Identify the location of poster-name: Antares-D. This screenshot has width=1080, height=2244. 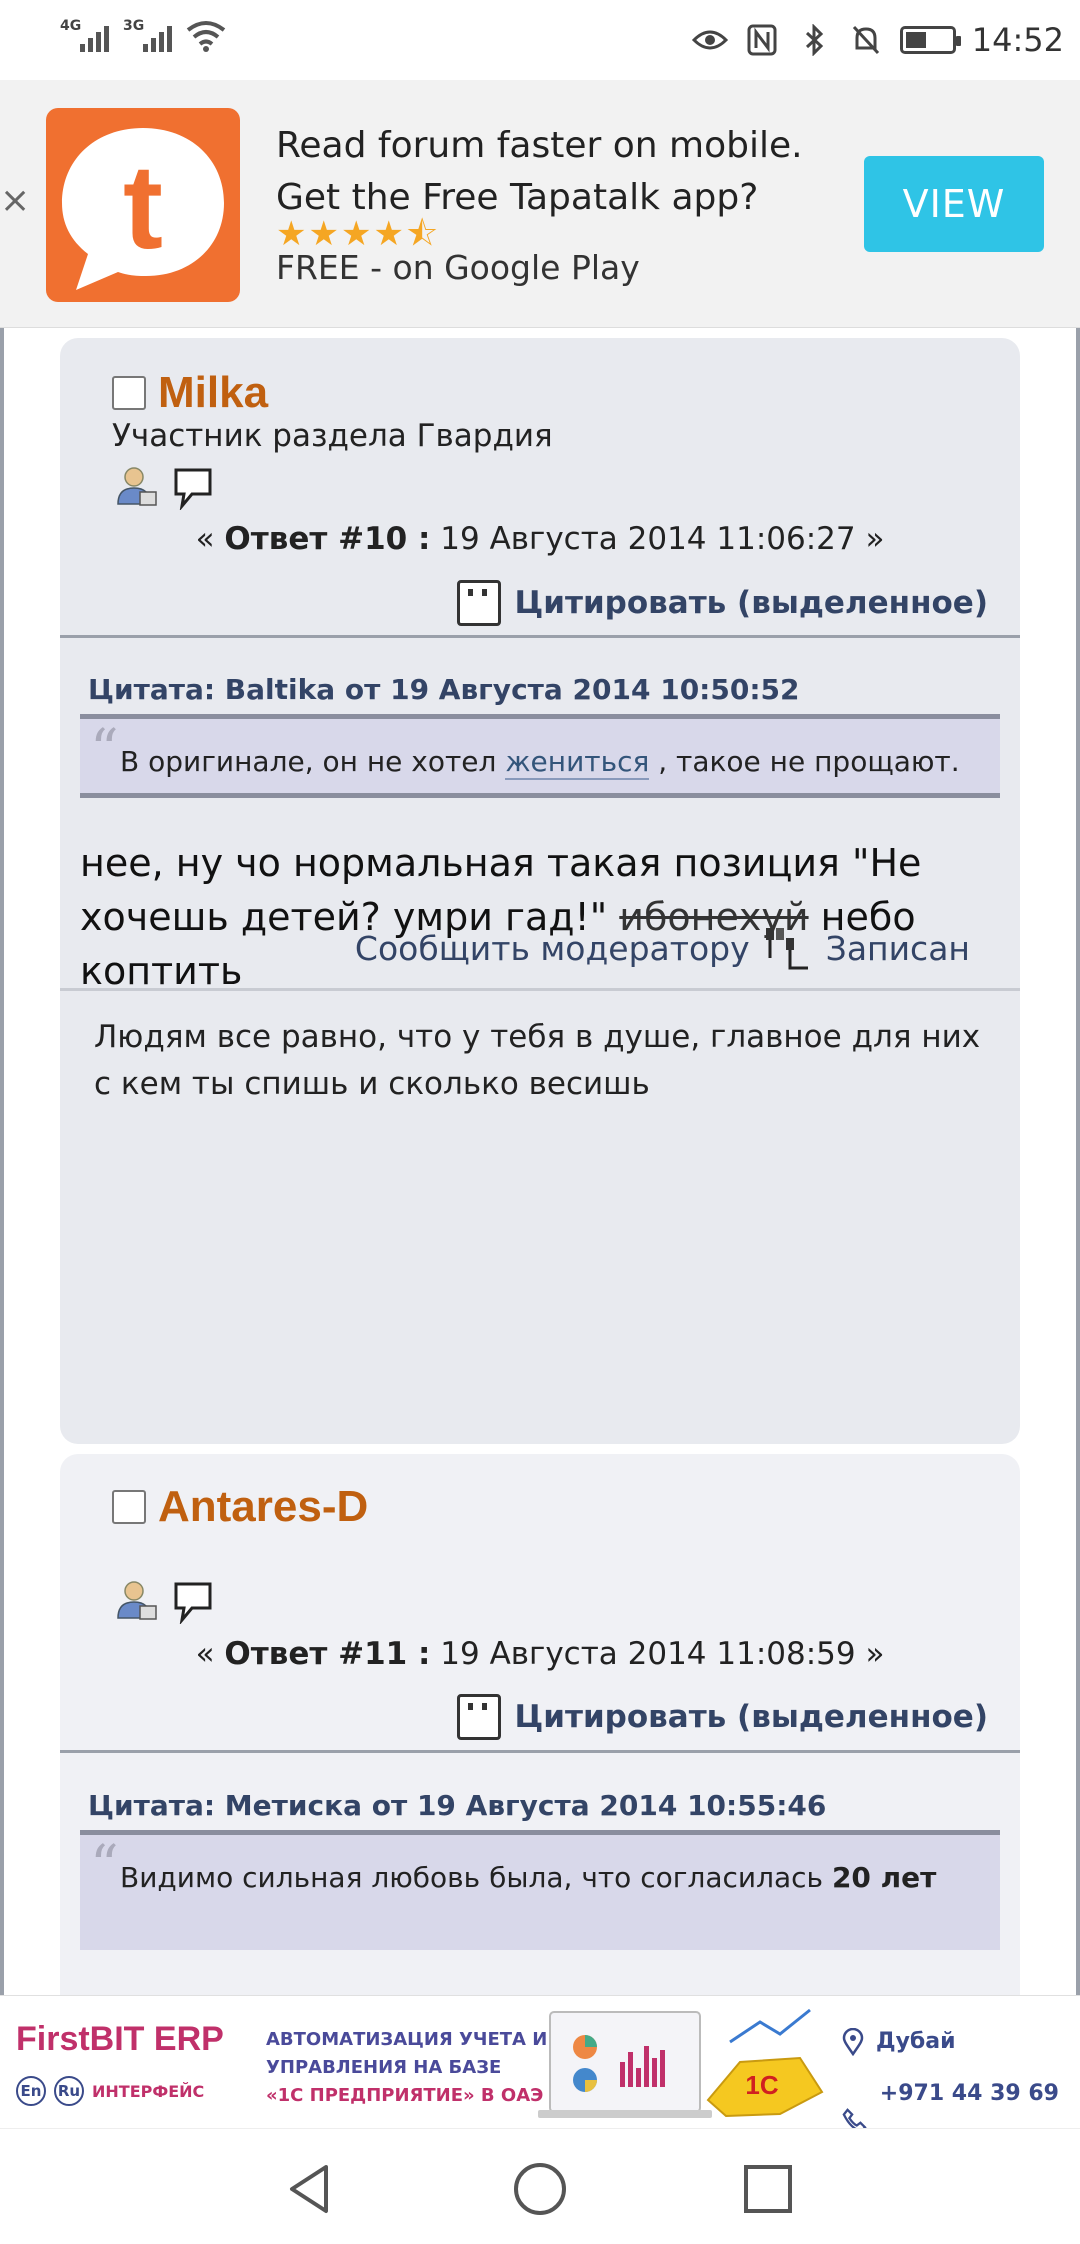
(263, 1507).